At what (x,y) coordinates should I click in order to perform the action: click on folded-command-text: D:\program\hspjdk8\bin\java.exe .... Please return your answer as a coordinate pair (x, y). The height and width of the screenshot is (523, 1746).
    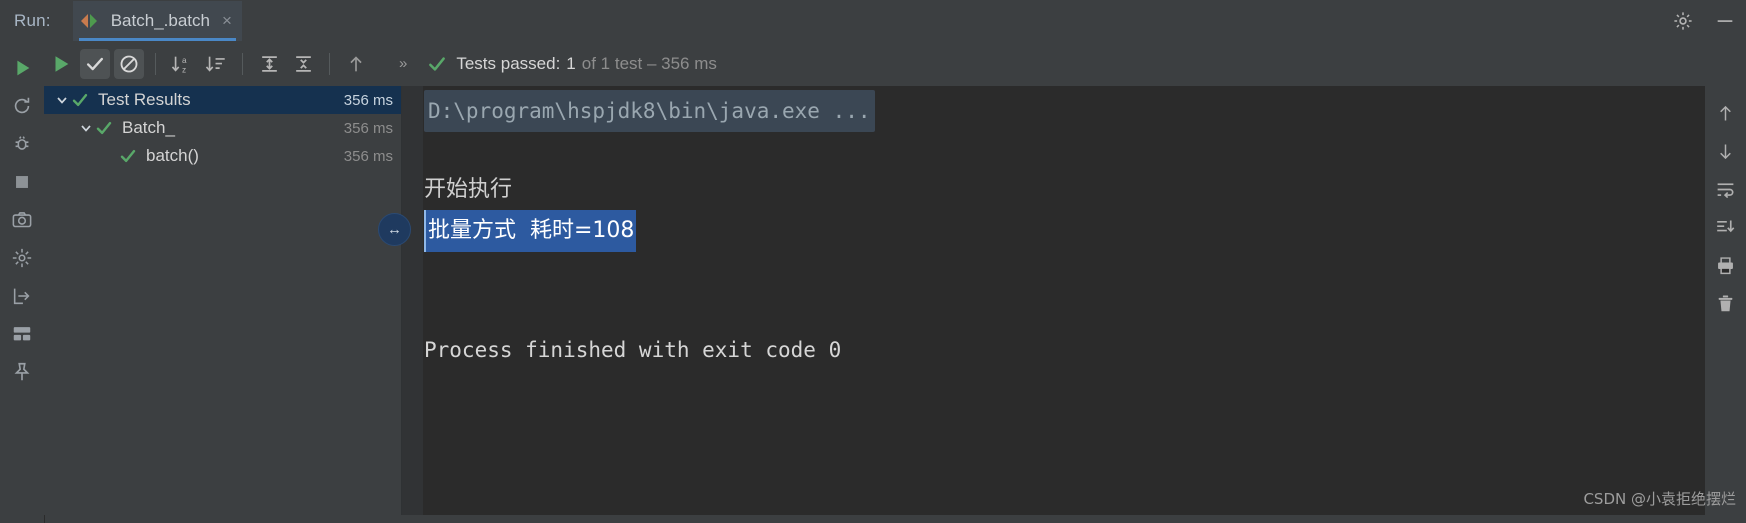
    Looking at the image, I should click on (649, 111).